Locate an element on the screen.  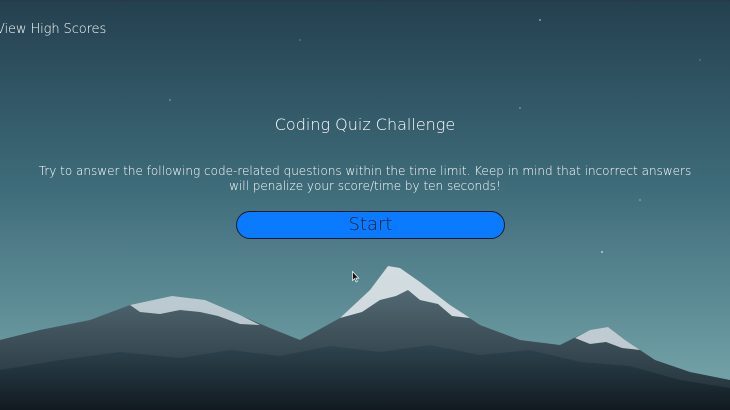
view-high-scores-link: View High Scores is located at coordinates (53, 29).